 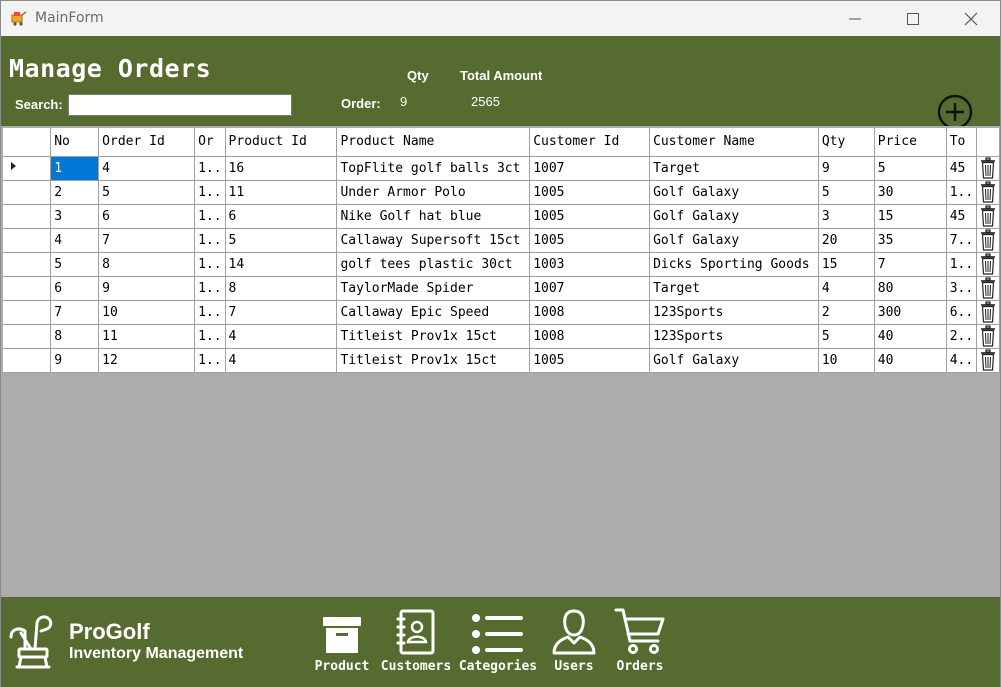 What do you see at coordinates (433, 216) in the screenshot?
I see `grid-cell: Nike Golf hat blue` at bounding box center [433, 216].